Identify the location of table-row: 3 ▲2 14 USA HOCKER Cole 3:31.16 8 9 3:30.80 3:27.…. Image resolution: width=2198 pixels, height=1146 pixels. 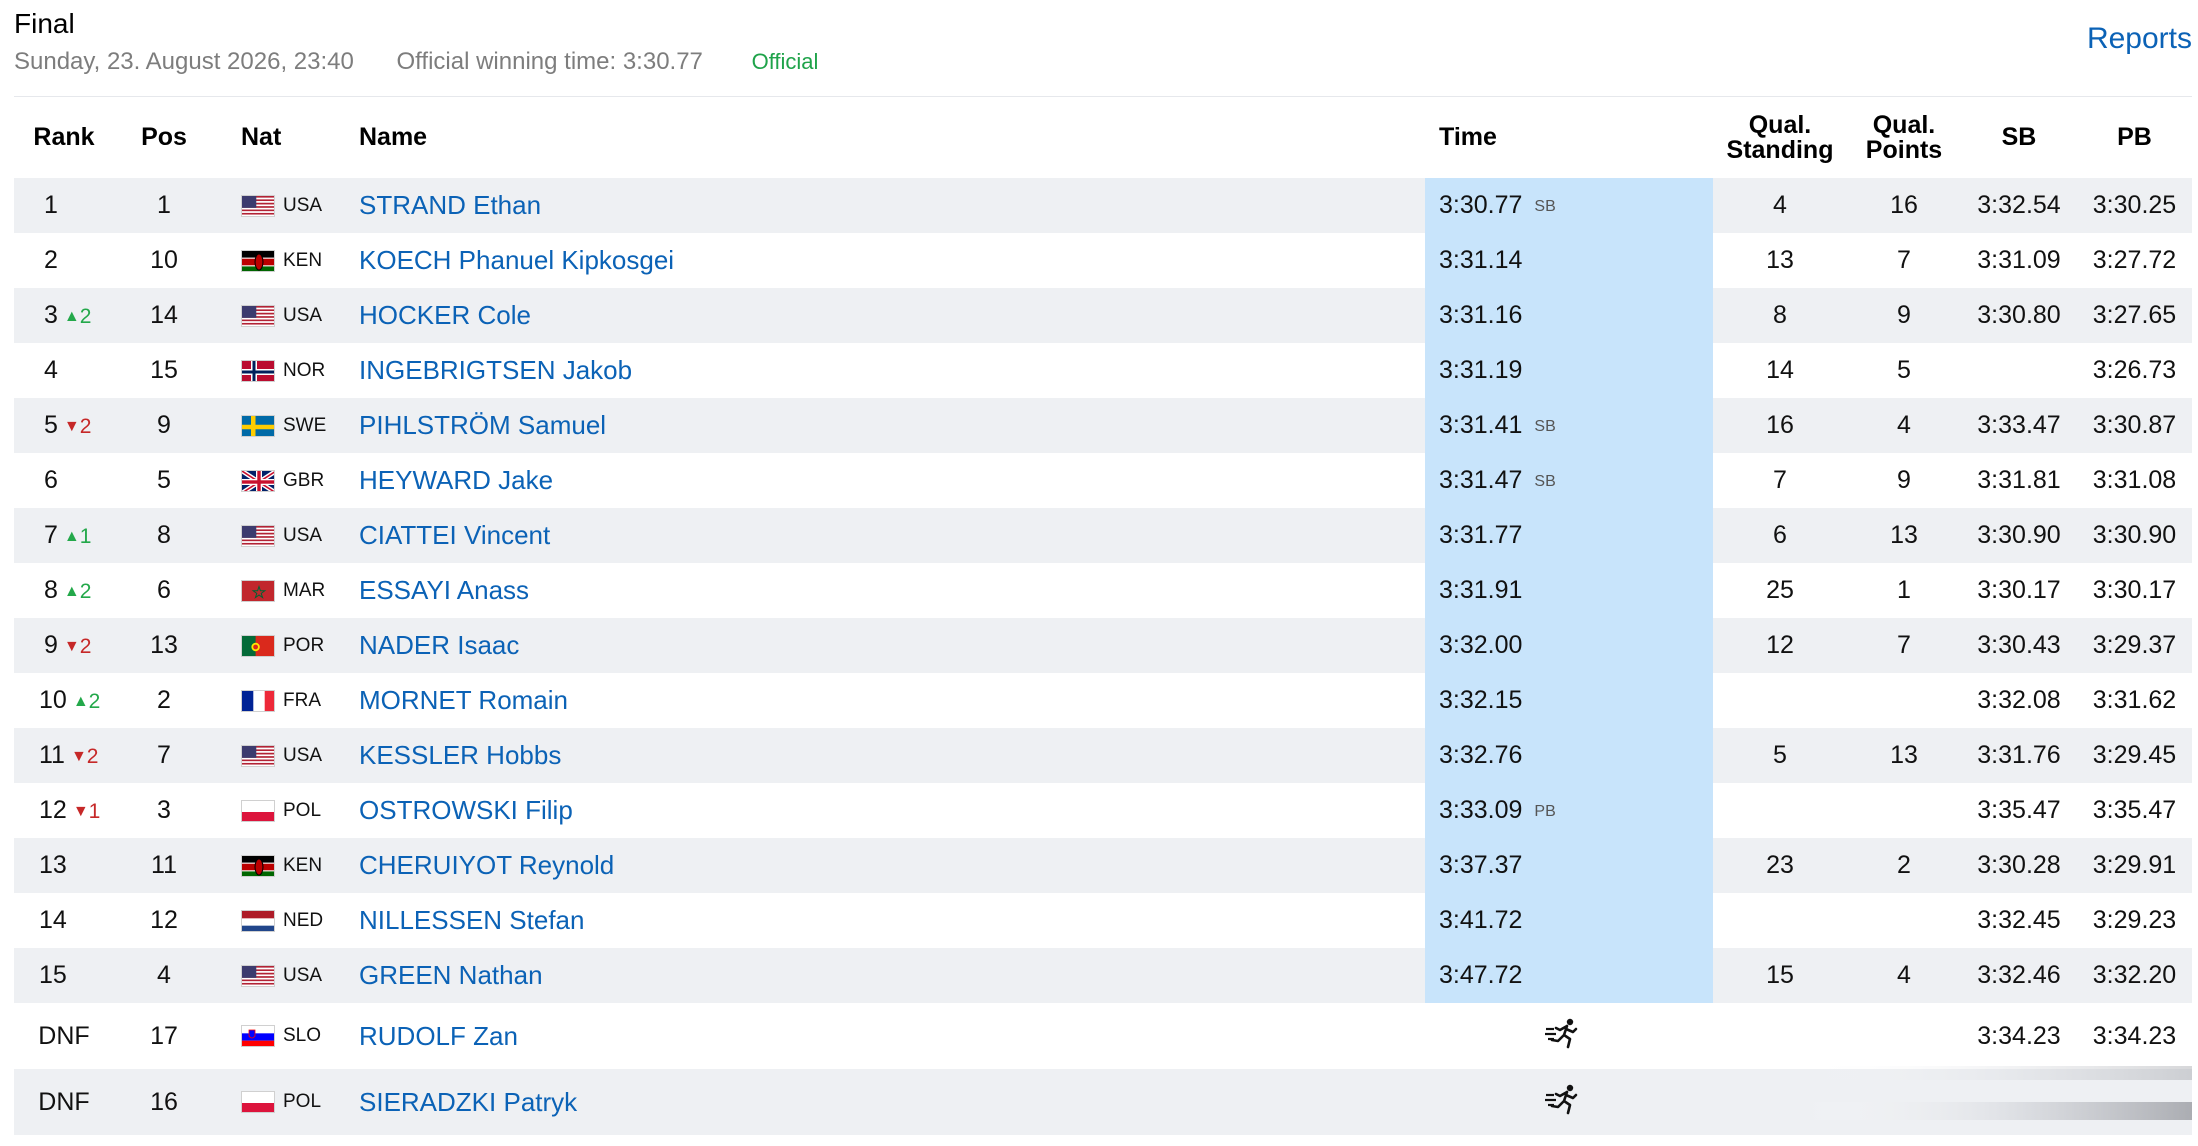
(1103, 315).